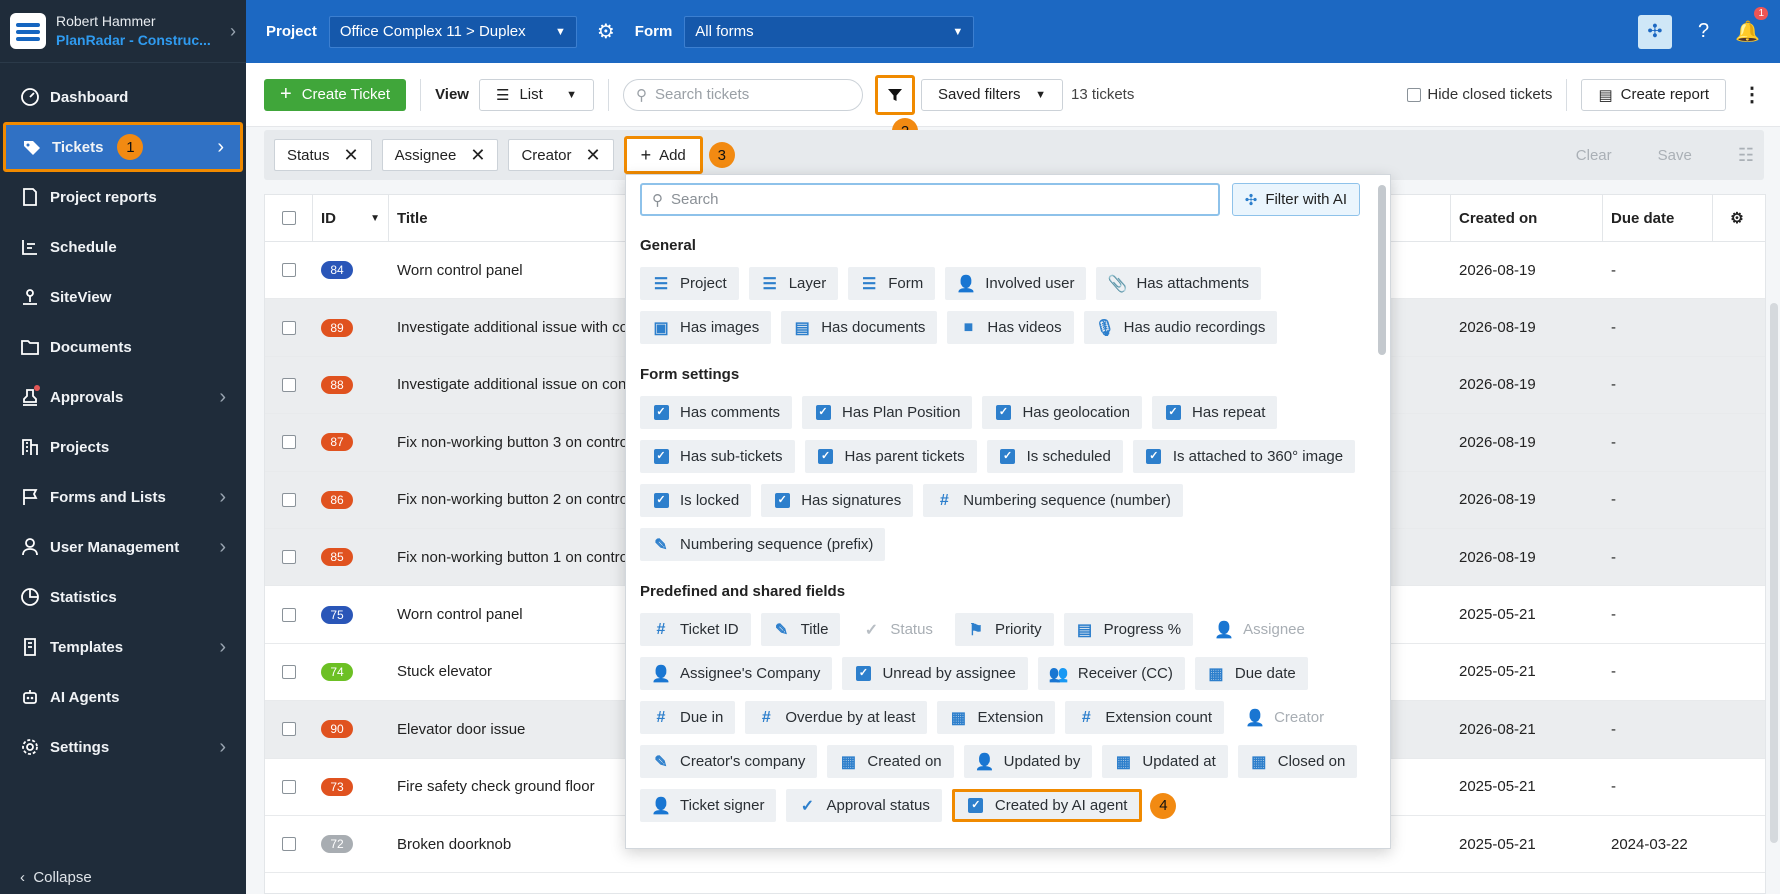  What do you see at coordinates (123, 247) in the screenshot?
I see `sidebar-item-schedule: Schedule` at bounding box center [123, 247].